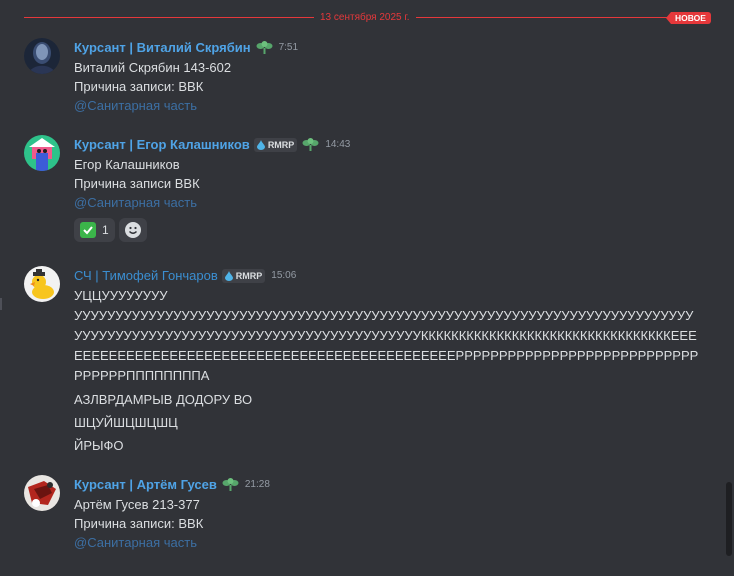 The height and width of the screenshot is (576, 734). Describe the element at coordinates (105, 230) in the screenshot. I see `reaction-count: 1` at that location.